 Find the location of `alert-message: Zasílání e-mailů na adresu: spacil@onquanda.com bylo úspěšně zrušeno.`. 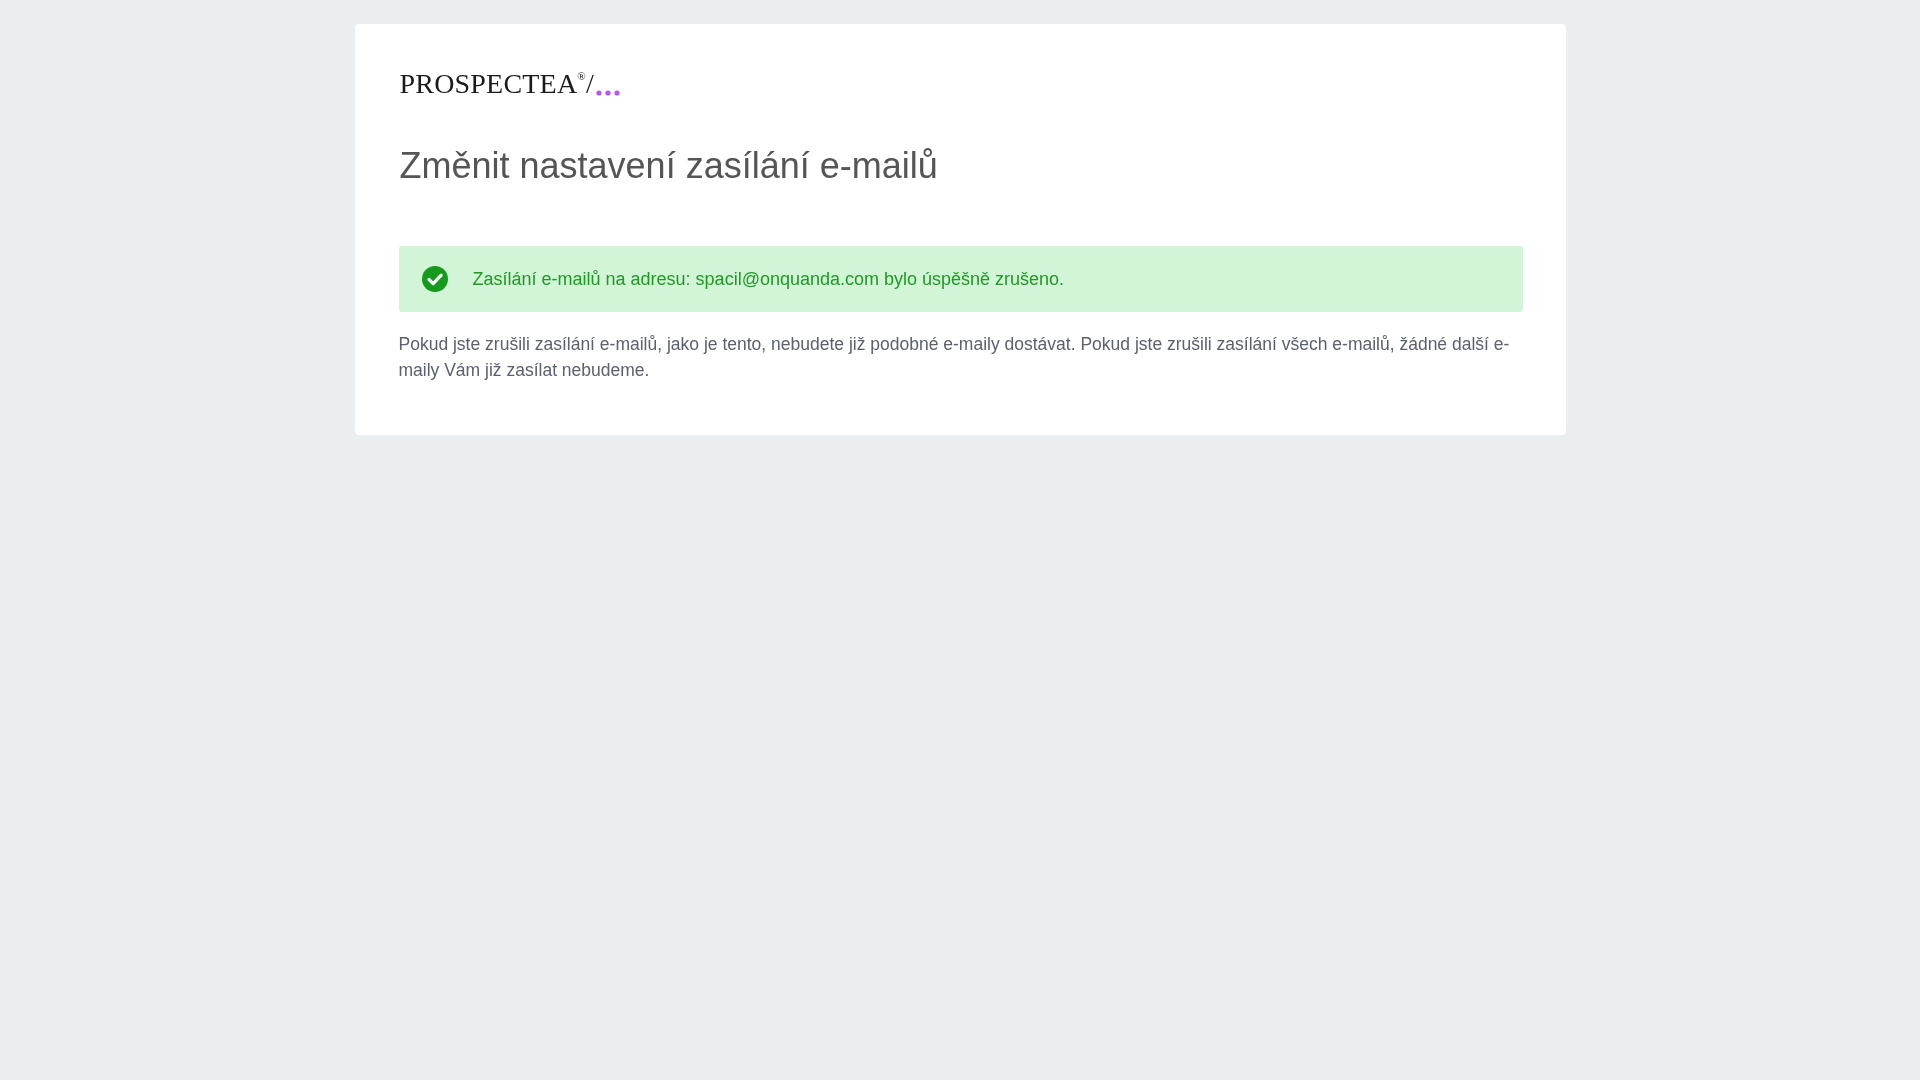

alert-message: Zasílání e-mailů na adresu: spacil@onquanda.com bylo úspěšně zrušeno. is located at coordinates (768, 279).